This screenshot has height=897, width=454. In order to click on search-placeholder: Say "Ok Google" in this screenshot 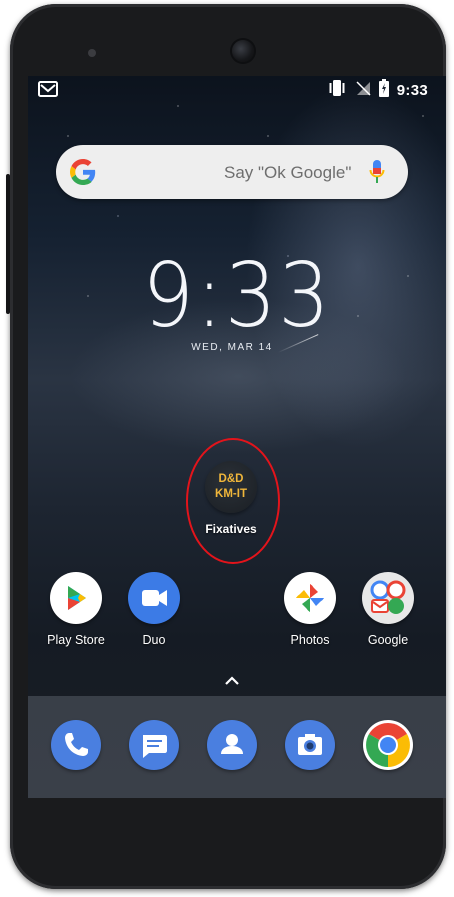, I will do `click(288, 172)`.